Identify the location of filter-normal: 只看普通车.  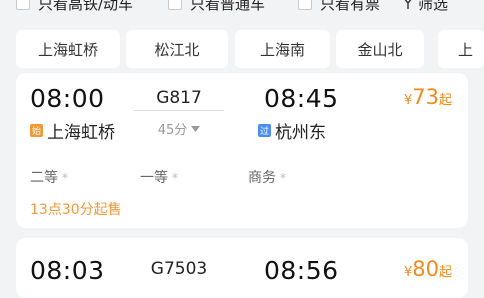
(216, 7).